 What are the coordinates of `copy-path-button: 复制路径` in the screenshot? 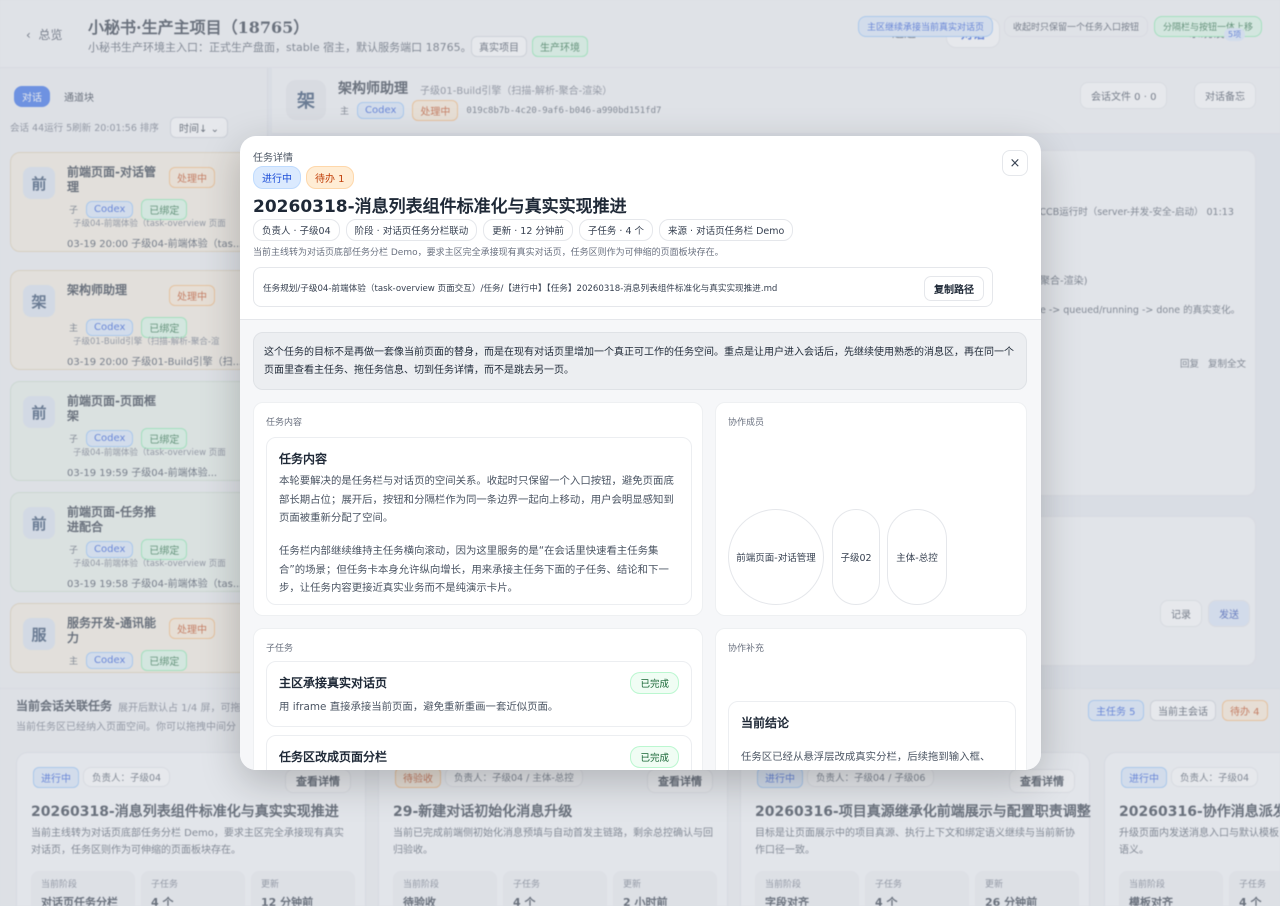 It's located at (954, 288).